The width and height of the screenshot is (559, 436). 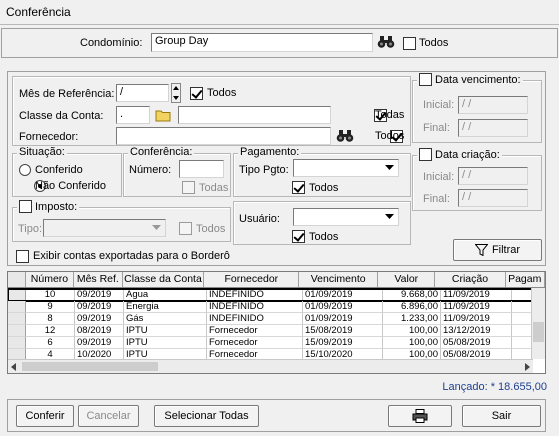 I want to click on exibir-bordero-label: Exibir contas exportadas para o Borderô, so click(x=131, y=256).